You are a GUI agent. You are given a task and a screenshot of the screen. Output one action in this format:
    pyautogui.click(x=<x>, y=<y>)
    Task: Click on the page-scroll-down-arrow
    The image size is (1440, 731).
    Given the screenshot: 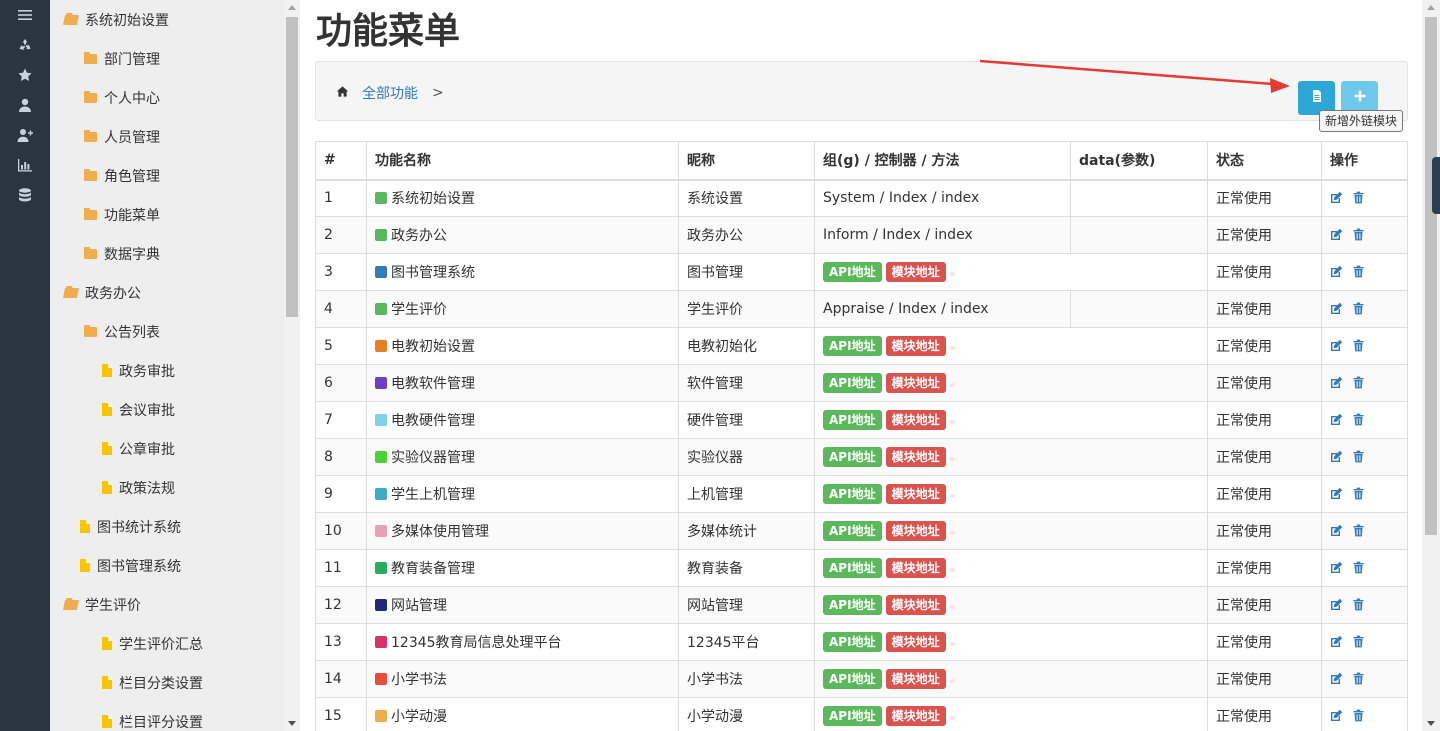 What is the action you would take?
    pyautogui.click(x=1431, y=723)
    